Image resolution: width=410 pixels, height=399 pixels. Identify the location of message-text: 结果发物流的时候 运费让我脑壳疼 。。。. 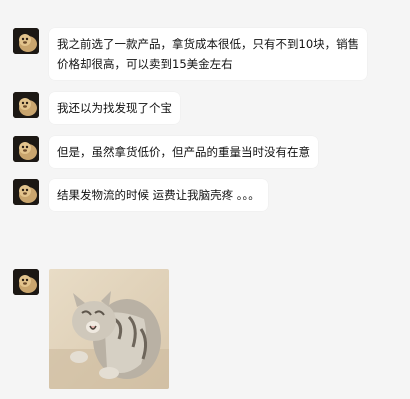
(158, 195).